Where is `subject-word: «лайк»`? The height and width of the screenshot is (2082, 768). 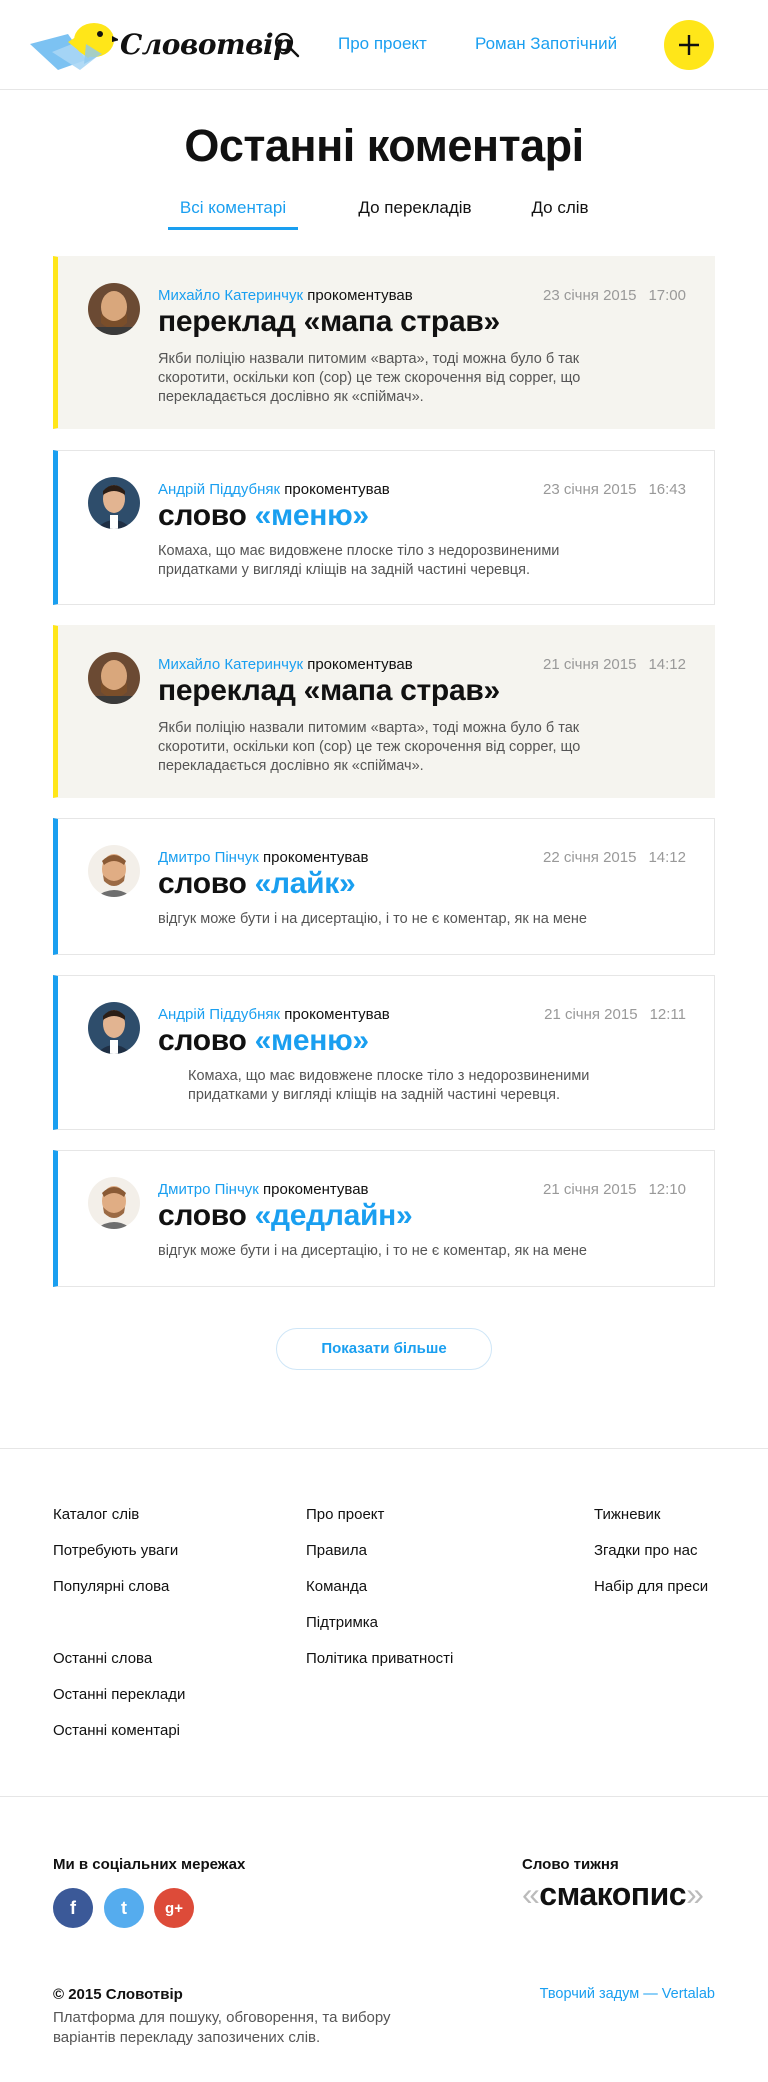 subject-word: «лайк» is located at coordinates (305, 883).